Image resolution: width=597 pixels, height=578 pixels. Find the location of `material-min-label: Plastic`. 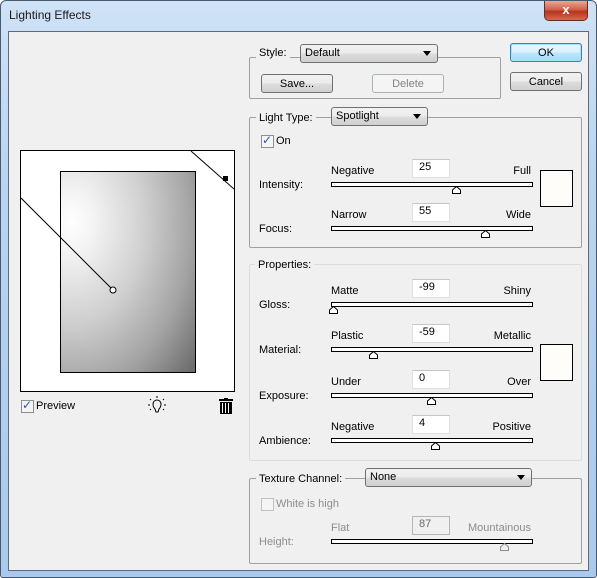

material-min-label: Plastic is located at coordinates (347, 336).